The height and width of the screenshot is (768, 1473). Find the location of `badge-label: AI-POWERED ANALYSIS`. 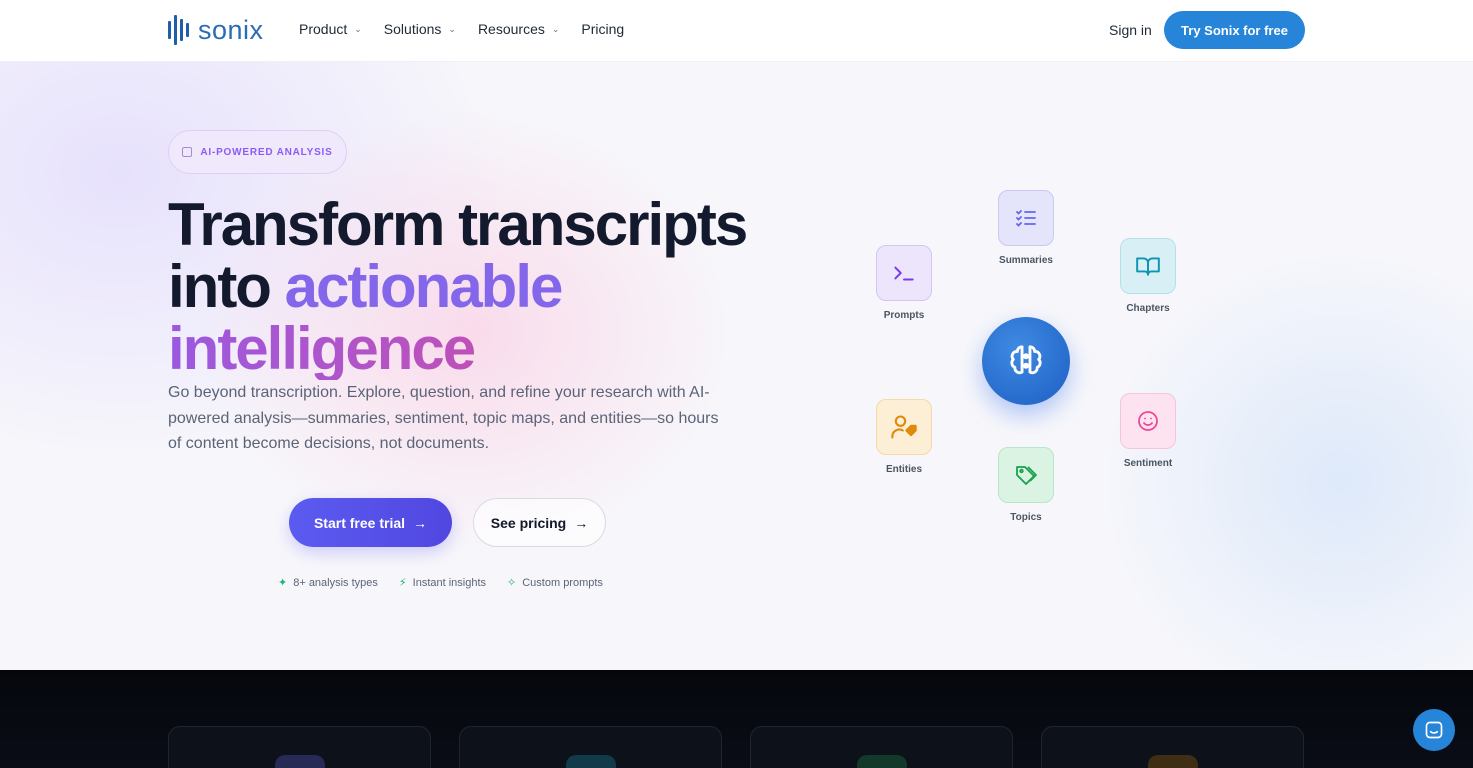

badge-label: AI-POWERED ANALYSIS is located at coordinates (266, 152).